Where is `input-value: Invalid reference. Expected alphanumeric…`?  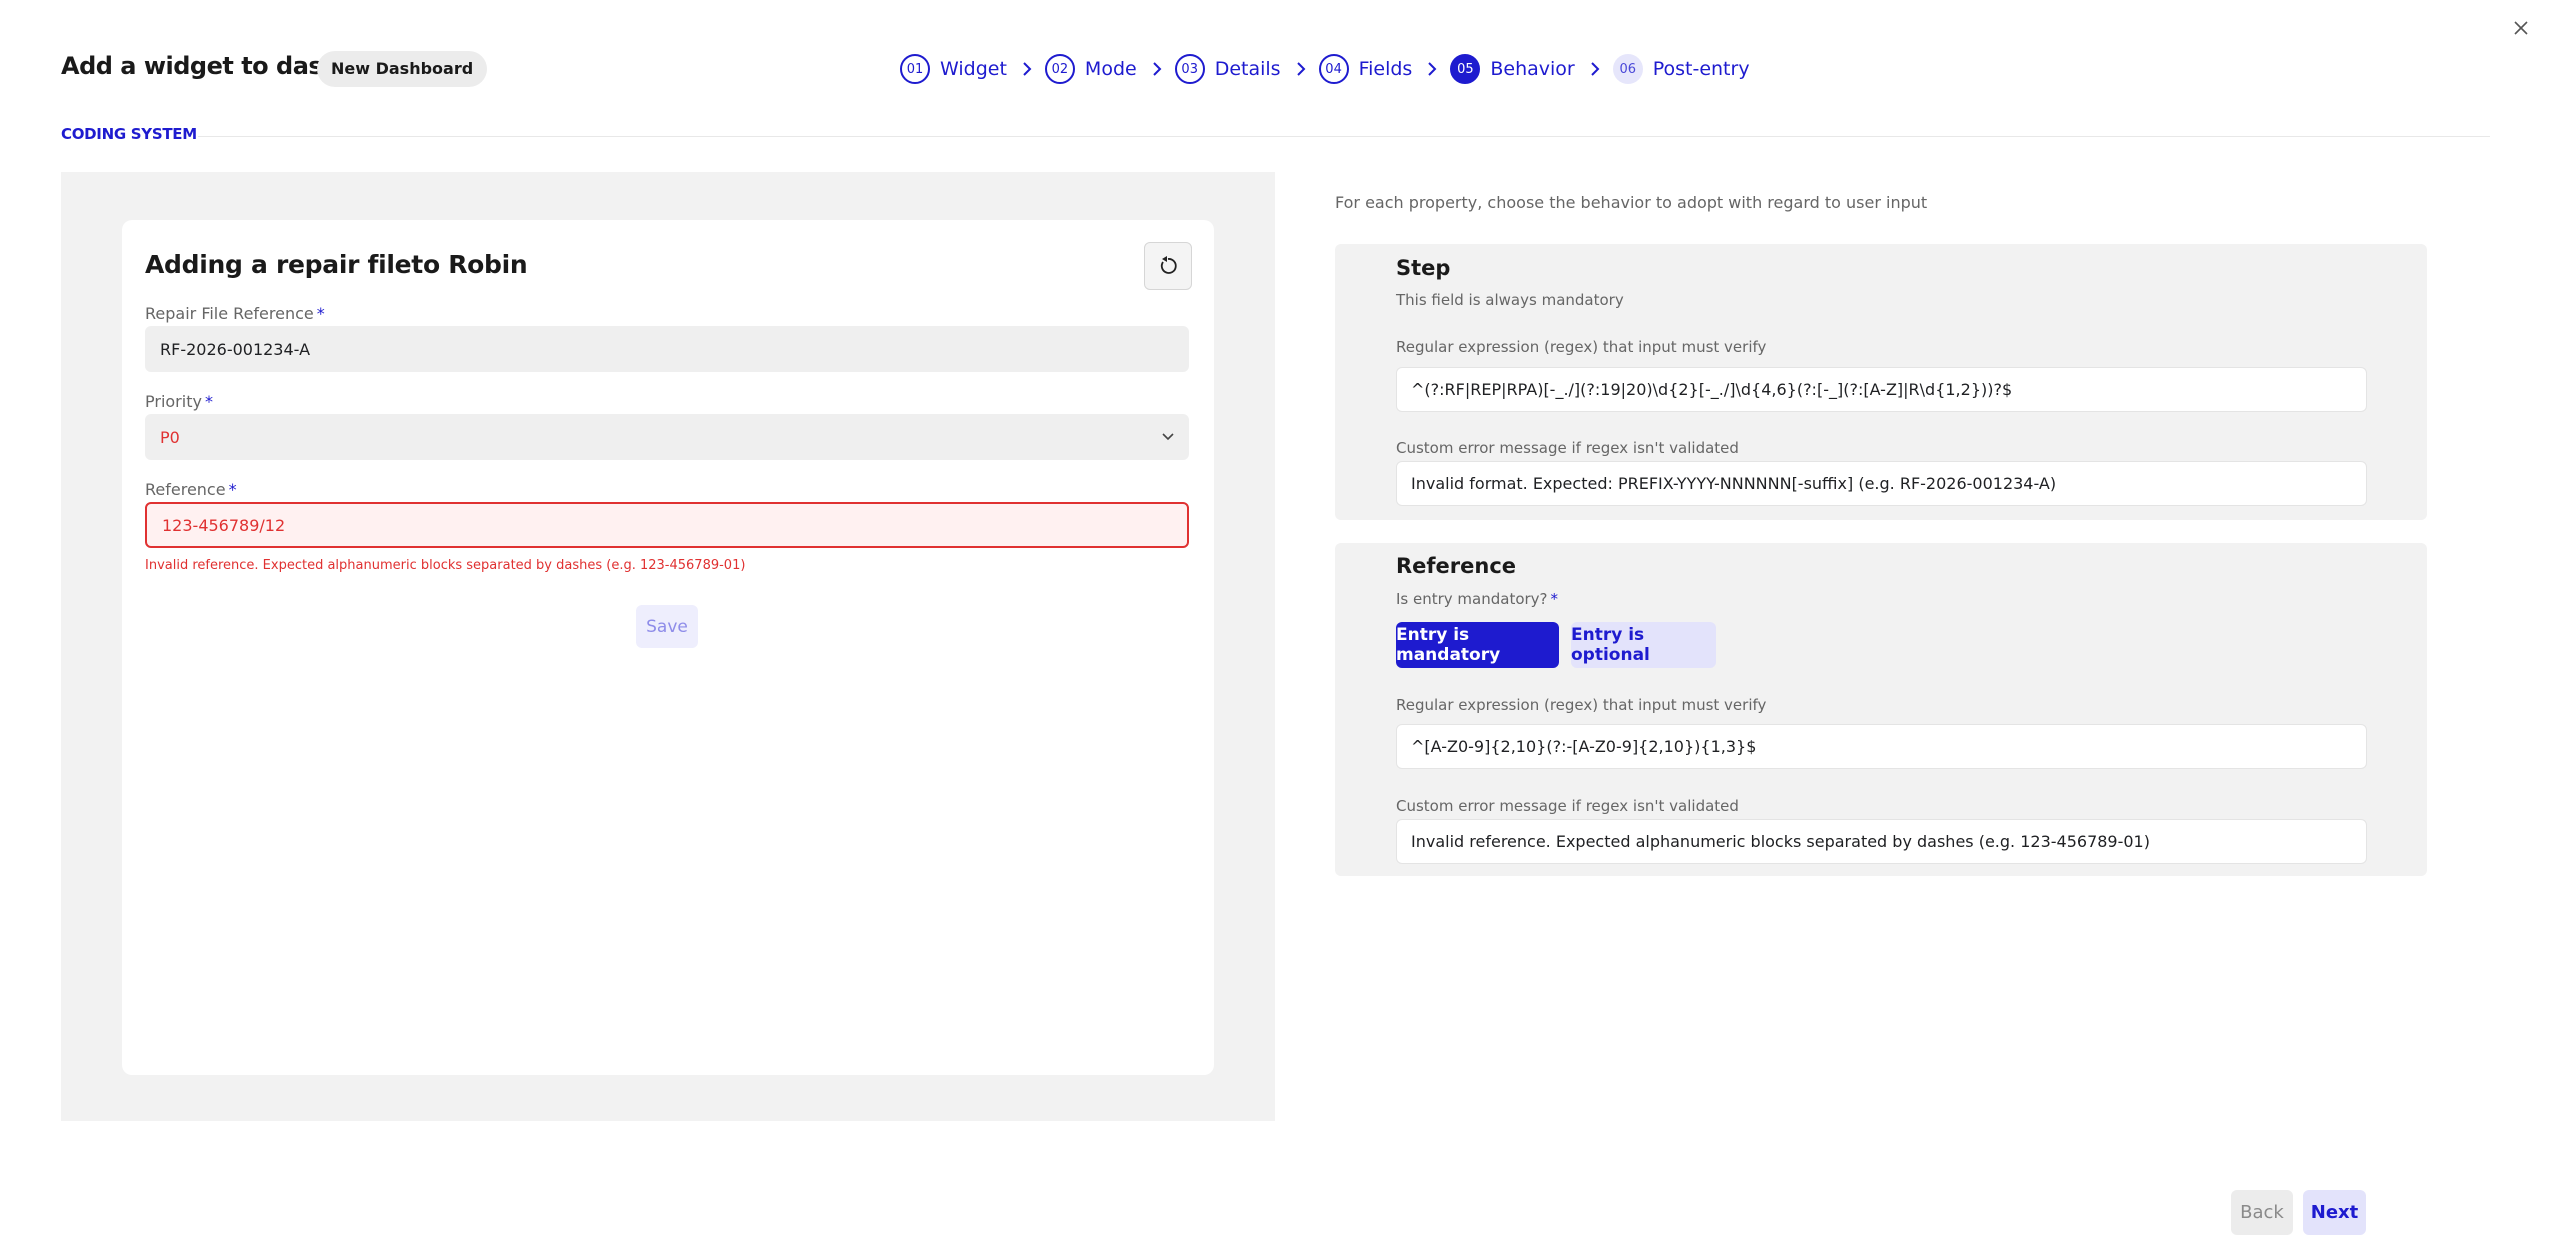 input-value: Invalid reference. Expected alphanumeric… is located at coordinates (1780, 841).